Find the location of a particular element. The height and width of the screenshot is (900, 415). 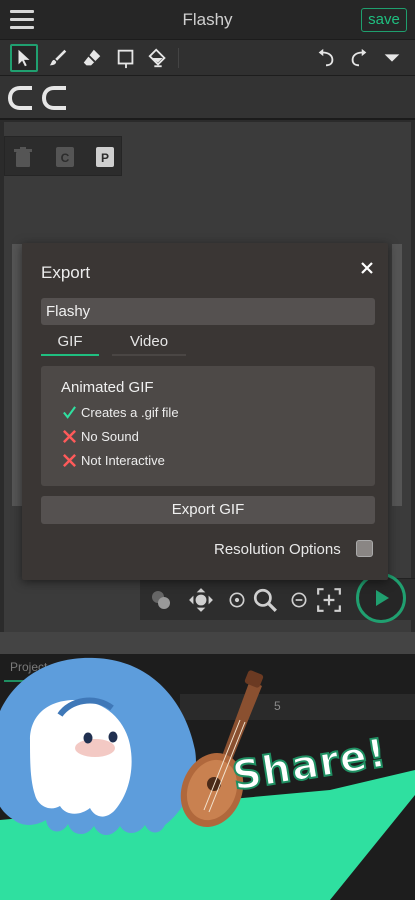

delete-button is located at coordinates (23, 157).